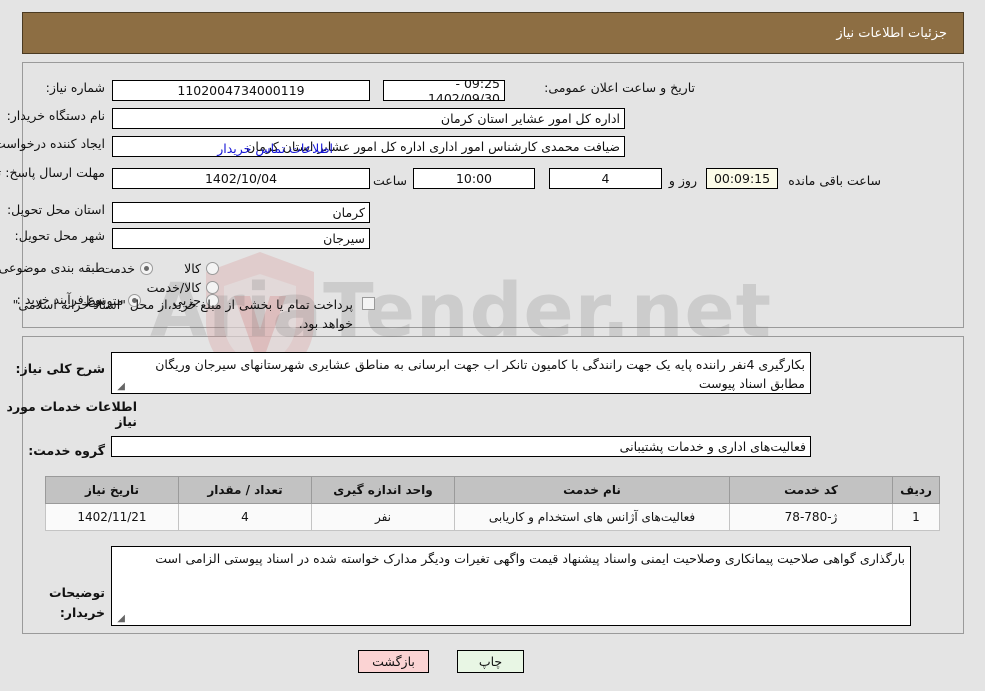 The width and height of the screenshot is (985, 691). I want to click on days-field: 4, so click(605, 178).